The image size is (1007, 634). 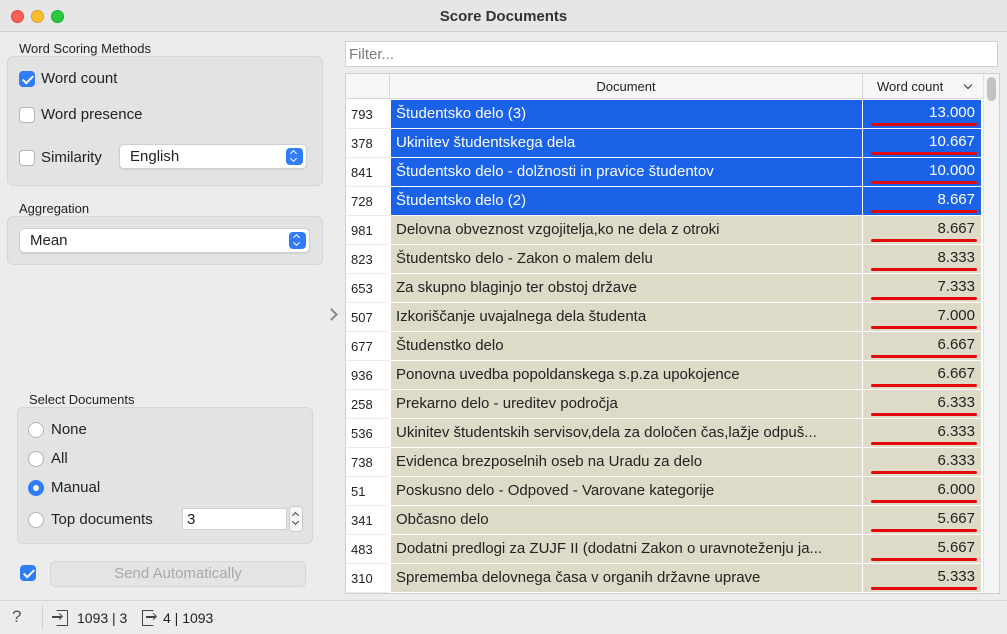 What do you see at coordinates (75, 487) in the screenshot?
I see `radio-manual-label: Manual` at bounding box center [75, 487].